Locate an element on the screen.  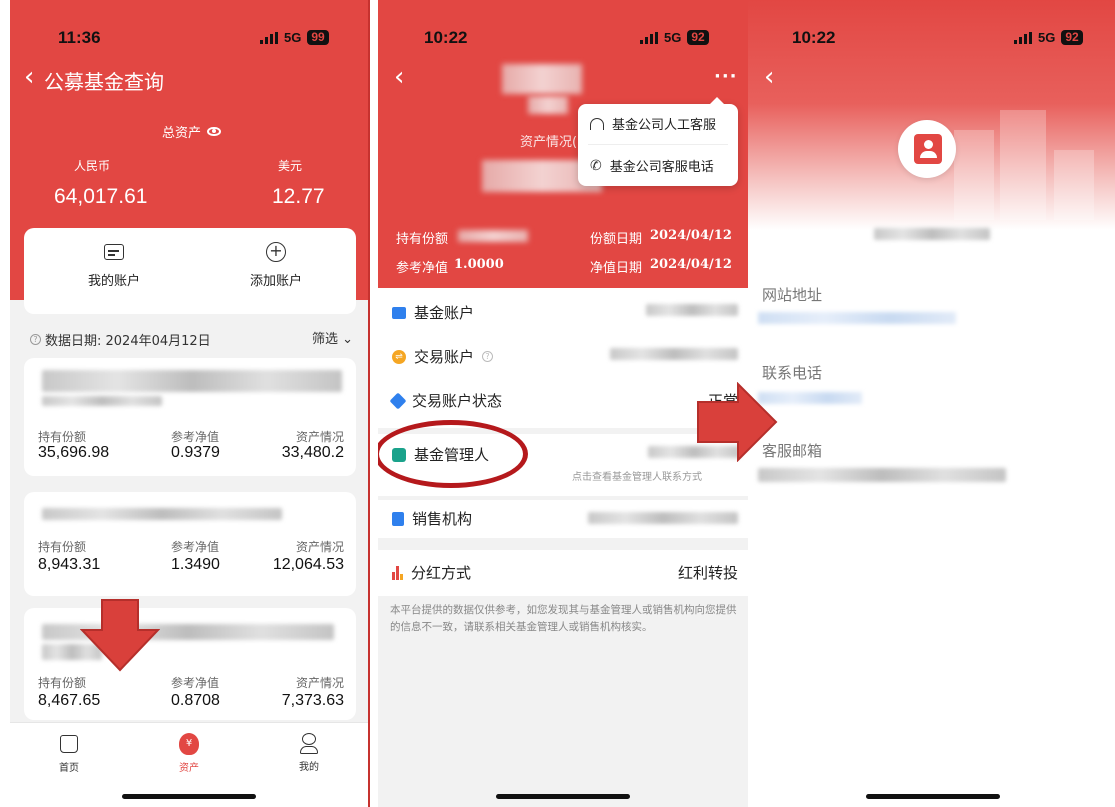
my-account-label: 我的账户 is located at coordinates (113, 281).